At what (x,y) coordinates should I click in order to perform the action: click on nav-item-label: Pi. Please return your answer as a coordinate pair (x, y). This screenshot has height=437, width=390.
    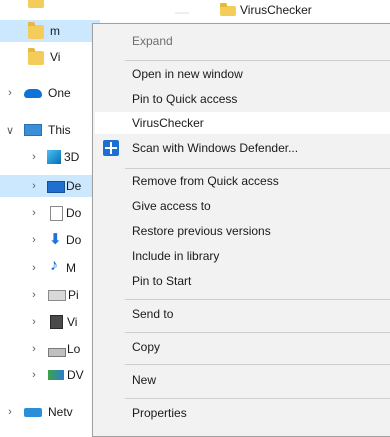
    Looking at the image, I should click on (73, 295).